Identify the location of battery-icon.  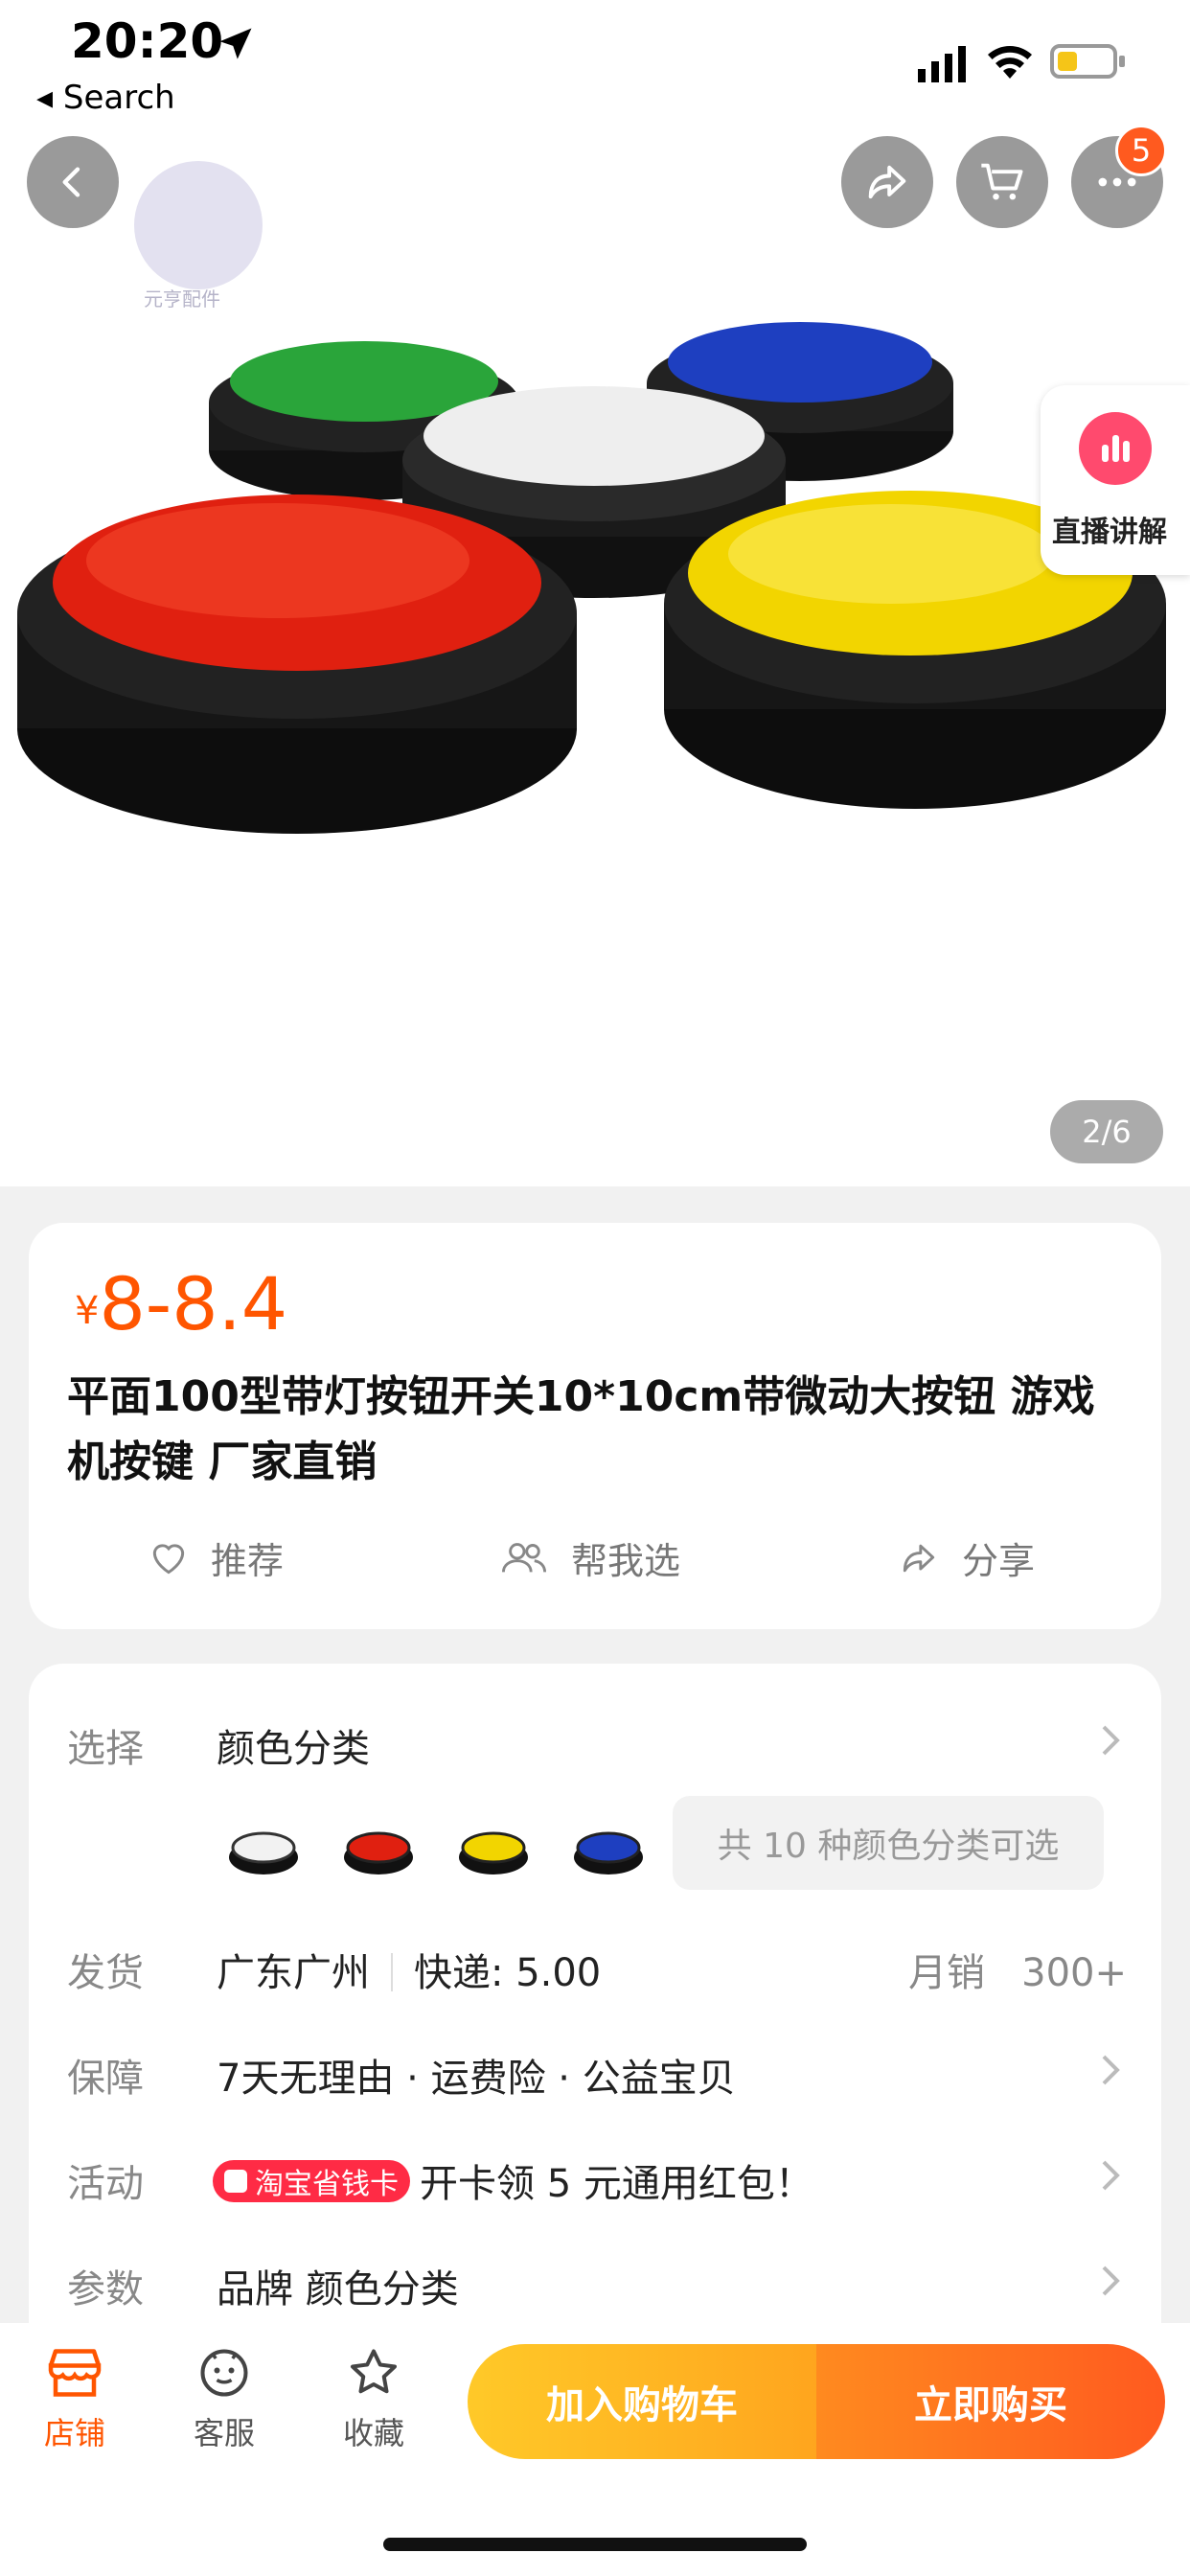
(1088, 62).